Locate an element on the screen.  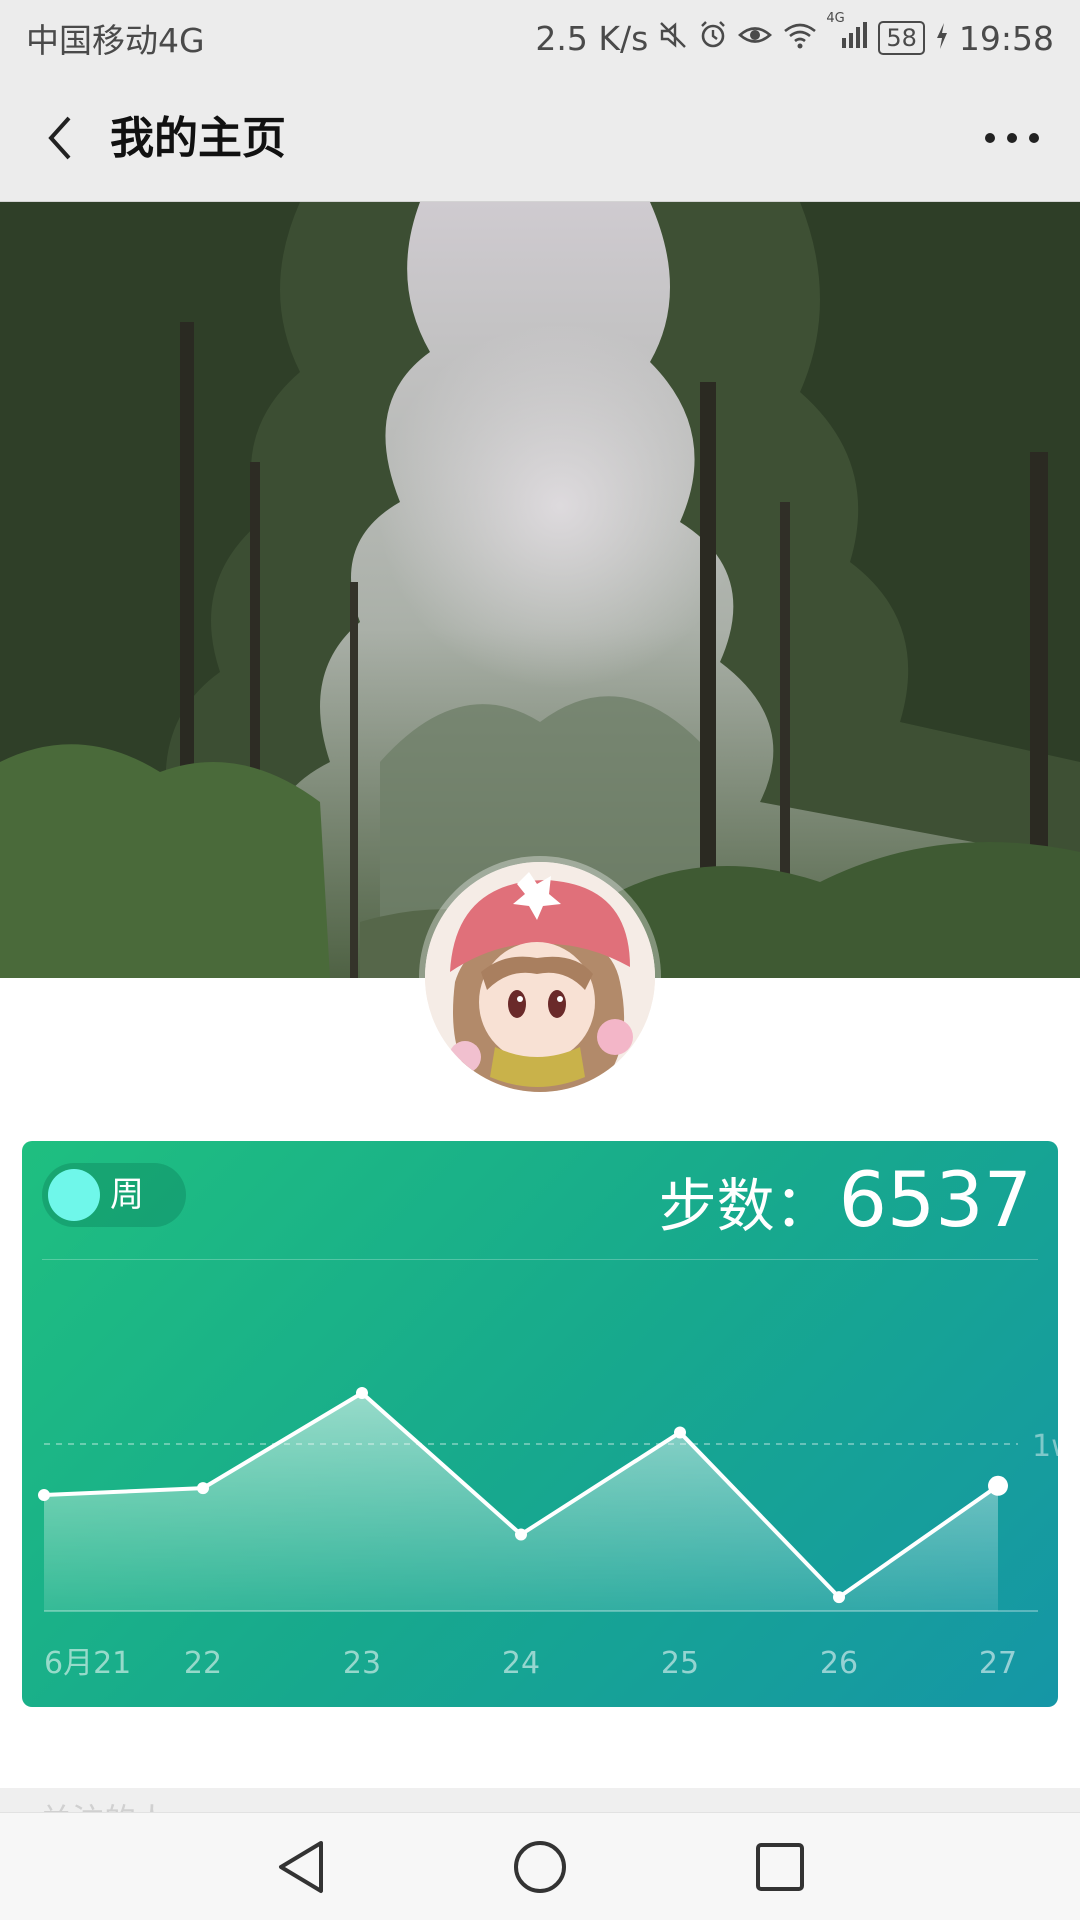
chevron-left-icon is located at coordinates (59, 138).